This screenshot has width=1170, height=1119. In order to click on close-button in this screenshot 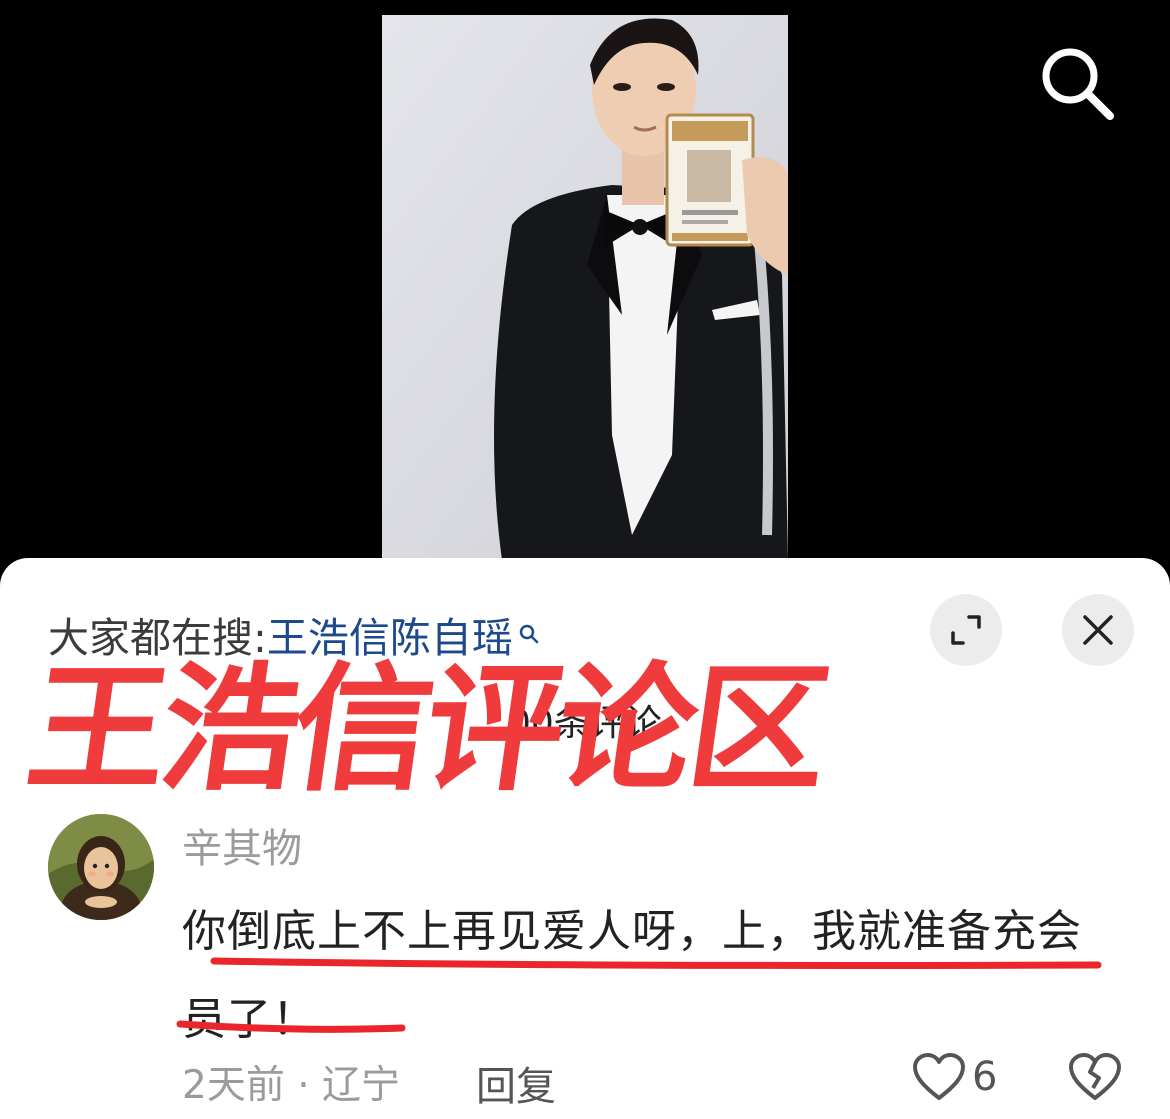, I will do `click(1098, 630)`.